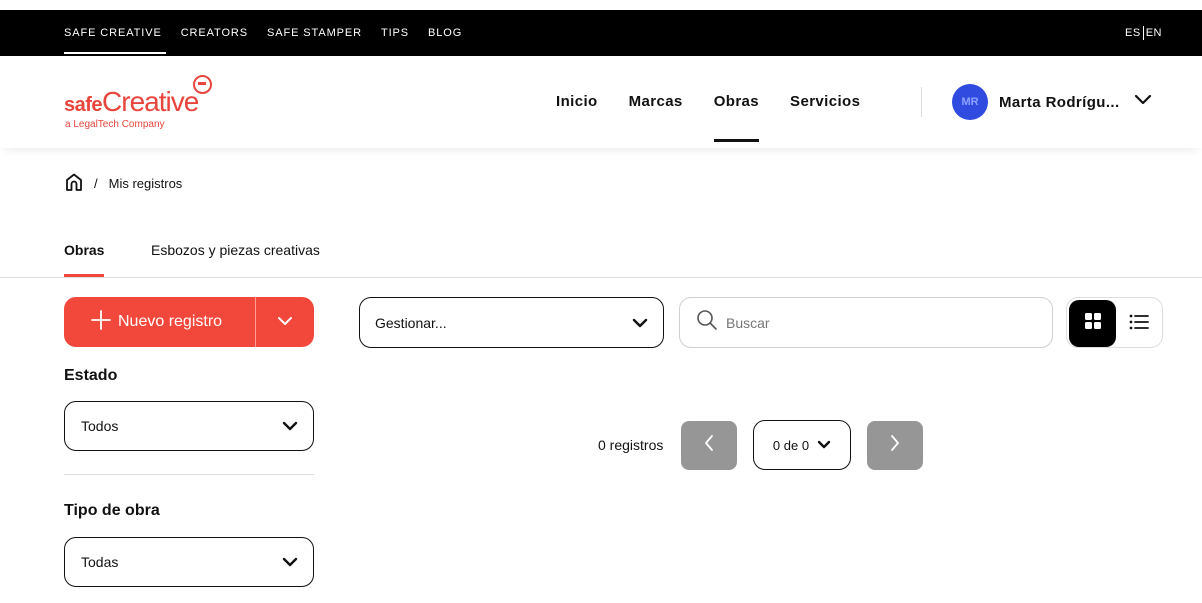 This screenshot has height=603, width=1202. Describe the element at coordinates (577, 102) in the screenshot. I see `nav-inicio: Inicio` at that location.